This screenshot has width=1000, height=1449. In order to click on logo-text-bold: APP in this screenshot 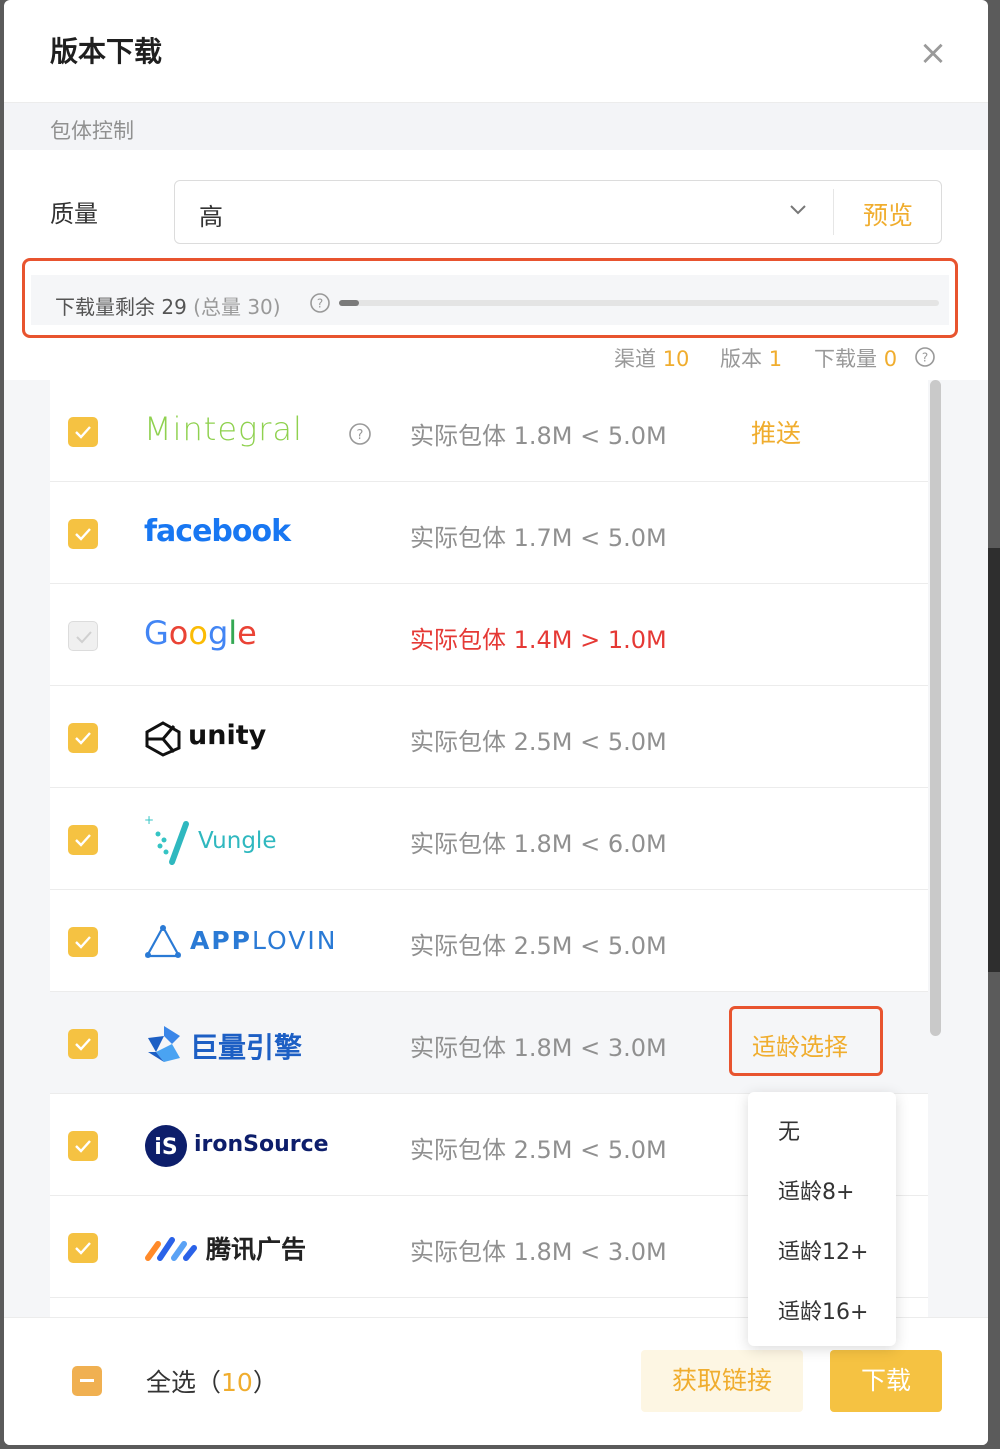, I will do `click(221, 940)`.